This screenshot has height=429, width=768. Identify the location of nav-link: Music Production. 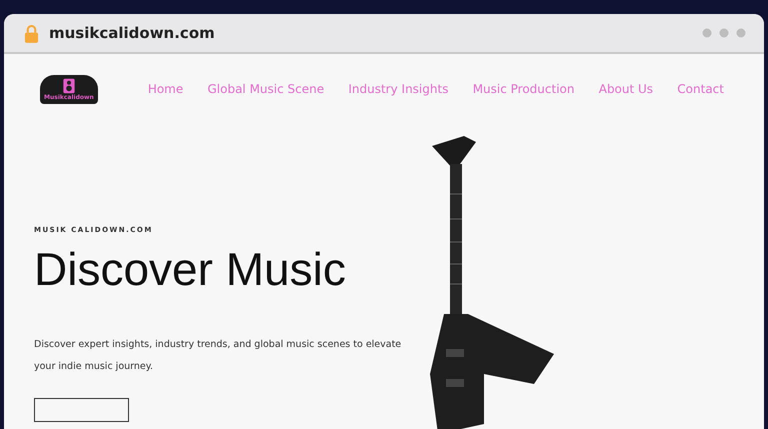
(523, 89).